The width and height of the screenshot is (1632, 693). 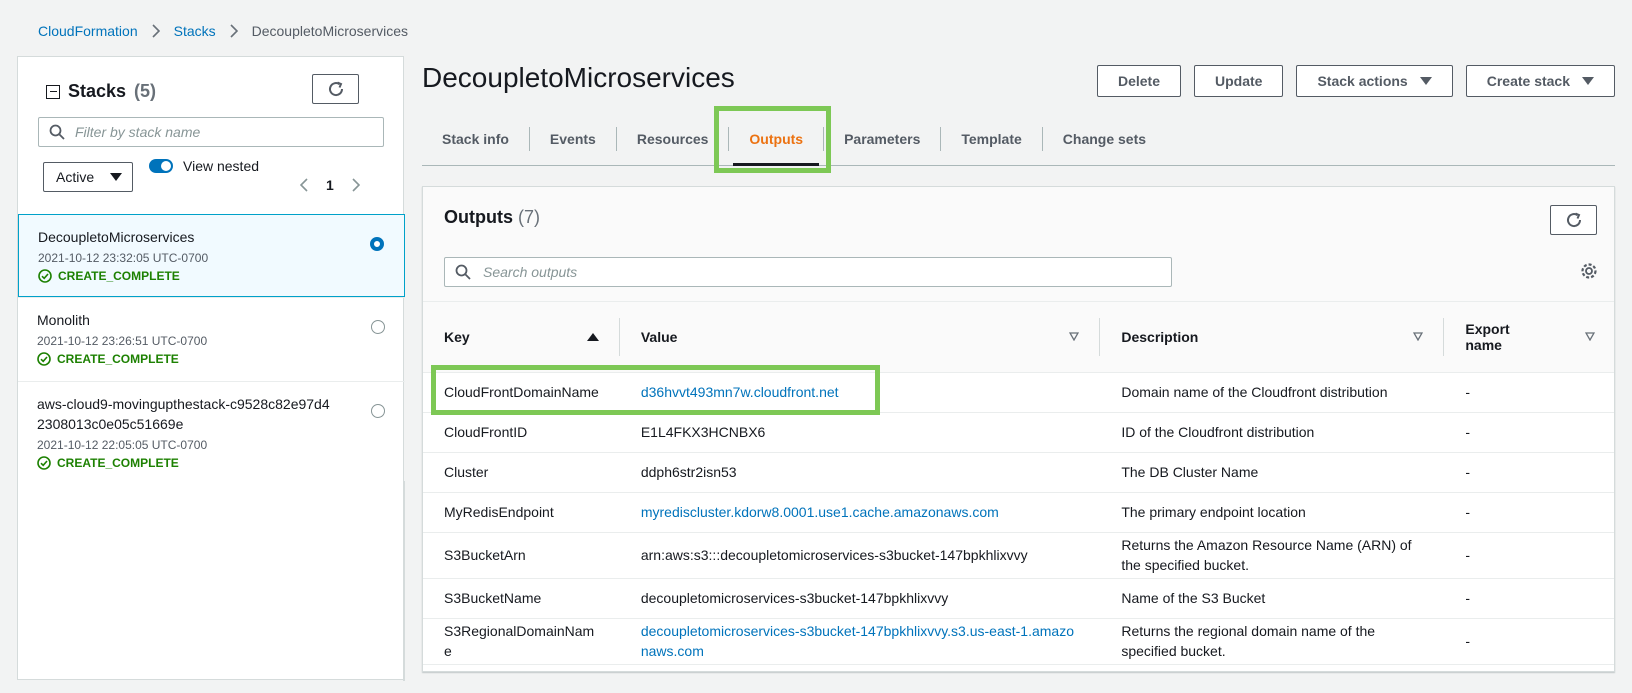 I want to click on outputs-title: Outputs (7), so click(x=492, y=217).